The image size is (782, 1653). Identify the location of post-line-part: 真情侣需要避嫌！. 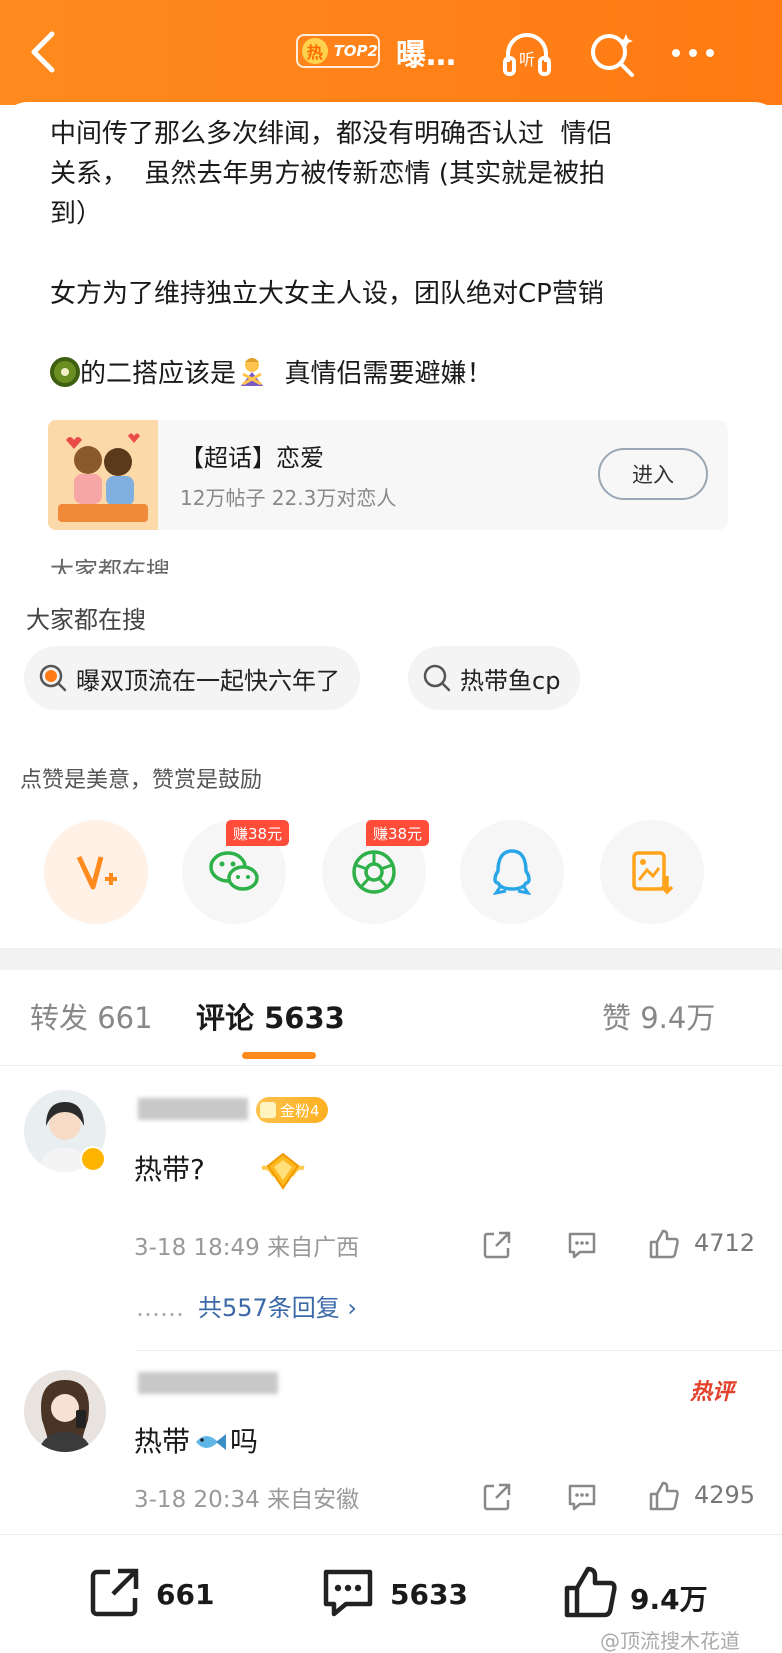
(380, 374).